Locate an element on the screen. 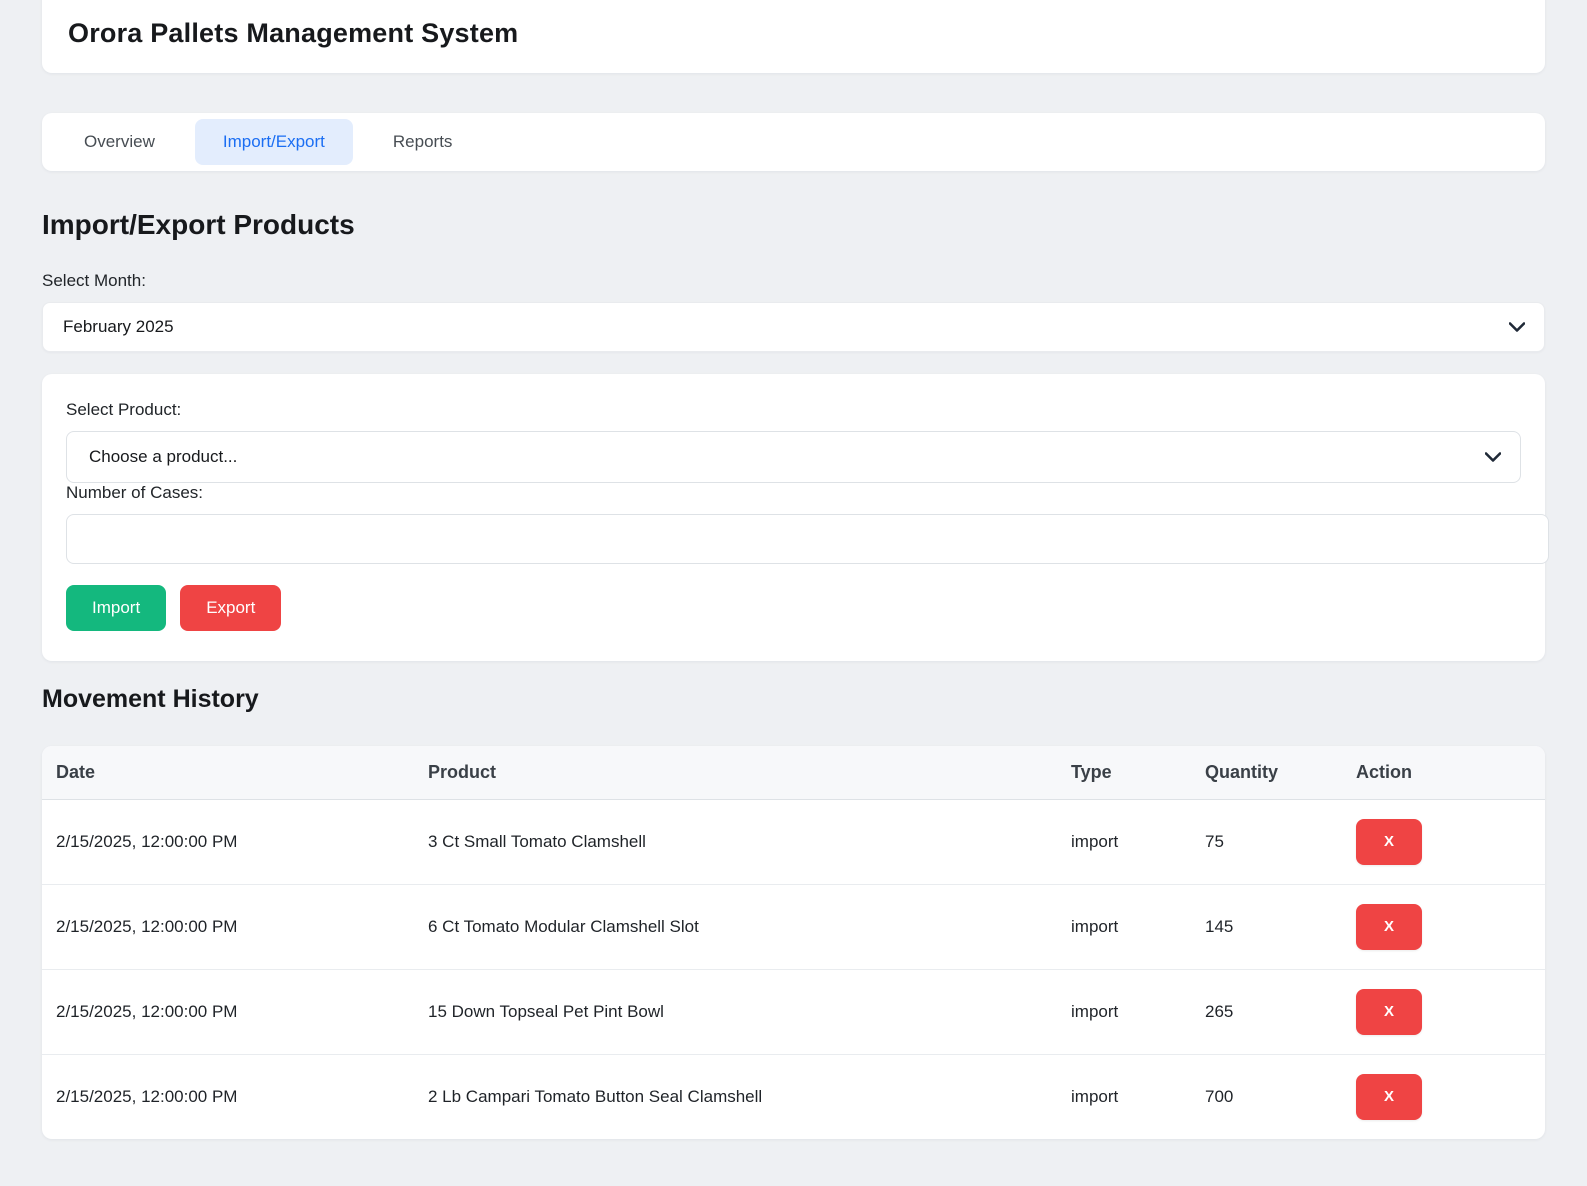 The height and width of the screenshot is (1186, 1587). cell-quantity: 145 is located at coordinates (1266, 926).